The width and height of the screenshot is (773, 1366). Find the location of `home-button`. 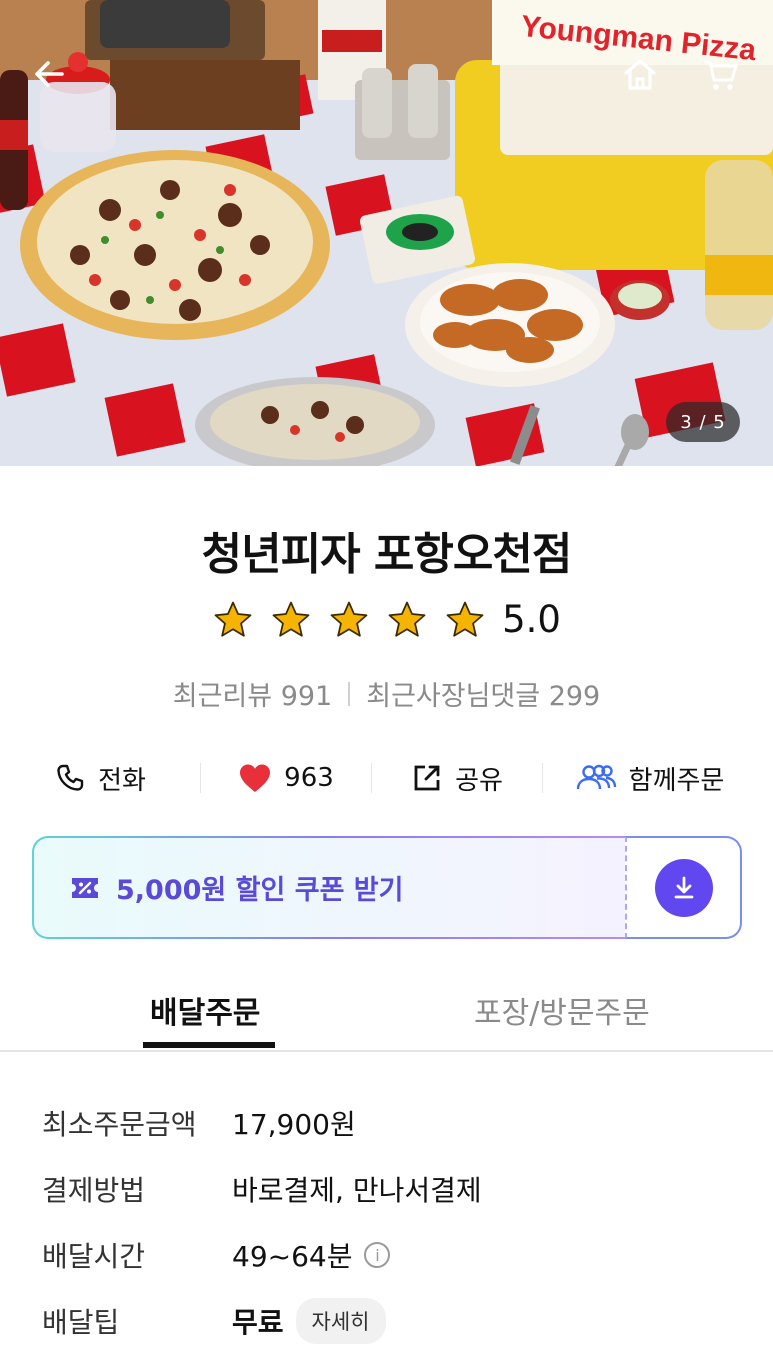

home-button is located at coordinates (640, 74).